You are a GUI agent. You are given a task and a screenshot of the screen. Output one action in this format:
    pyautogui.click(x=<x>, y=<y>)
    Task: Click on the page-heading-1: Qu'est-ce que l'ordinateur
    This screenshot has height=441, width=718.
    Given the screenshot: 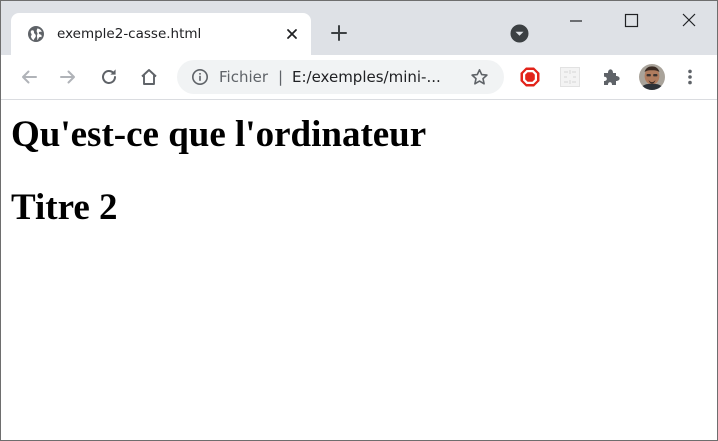 What is the action you would take?
    pyautogui.click(x=219, y=134)
    